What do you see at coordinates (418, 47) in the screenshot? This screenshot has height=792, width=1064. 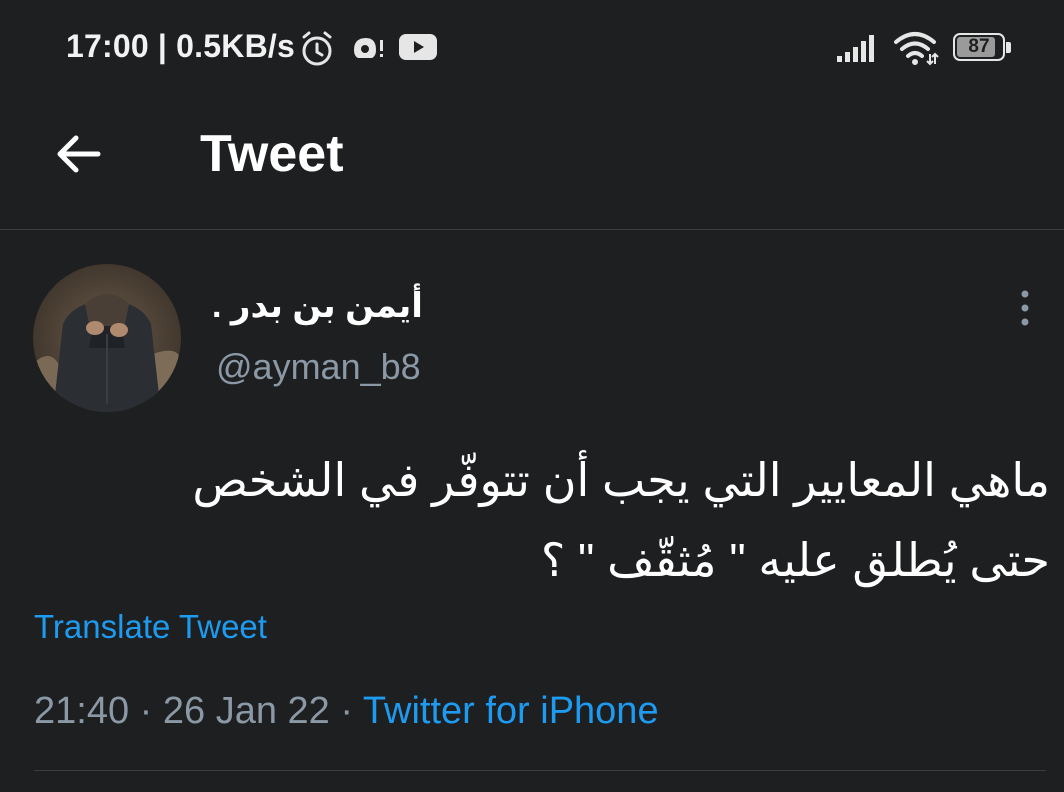 I see `youtube-icon` at bounding box center [418, 47].